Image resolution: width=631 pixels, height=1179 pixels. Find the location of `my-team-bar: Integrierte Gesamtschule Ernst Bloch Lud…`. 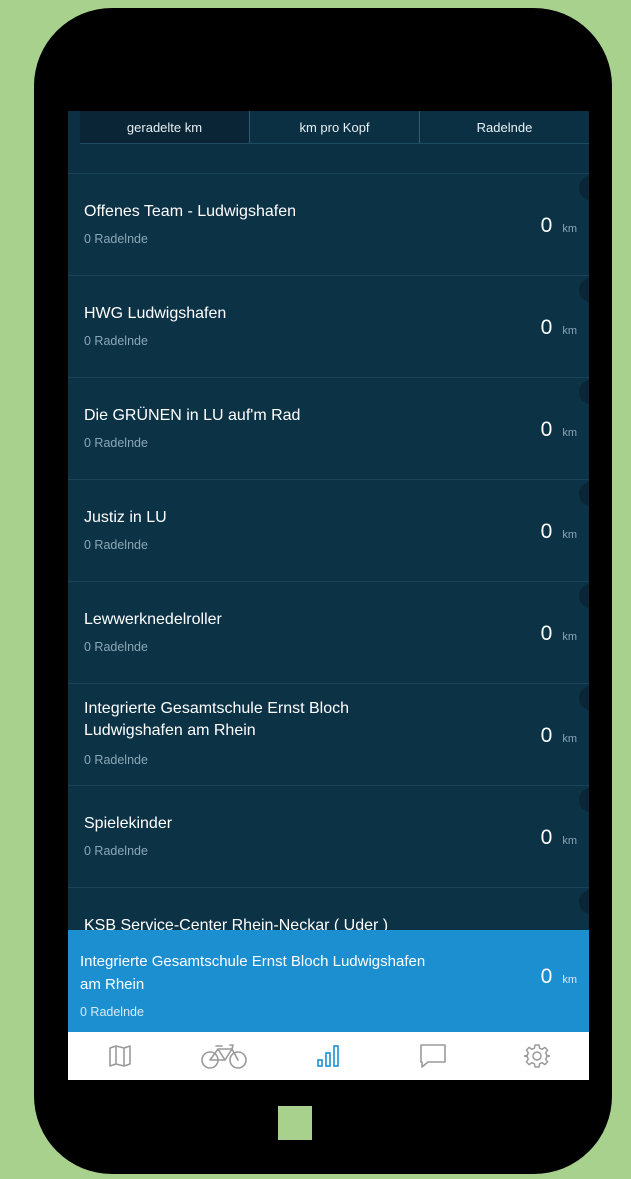

my-team-bar: Integrierte Gesamtschule Ernst Bloch Lud… is located at coordinates (328, 981).